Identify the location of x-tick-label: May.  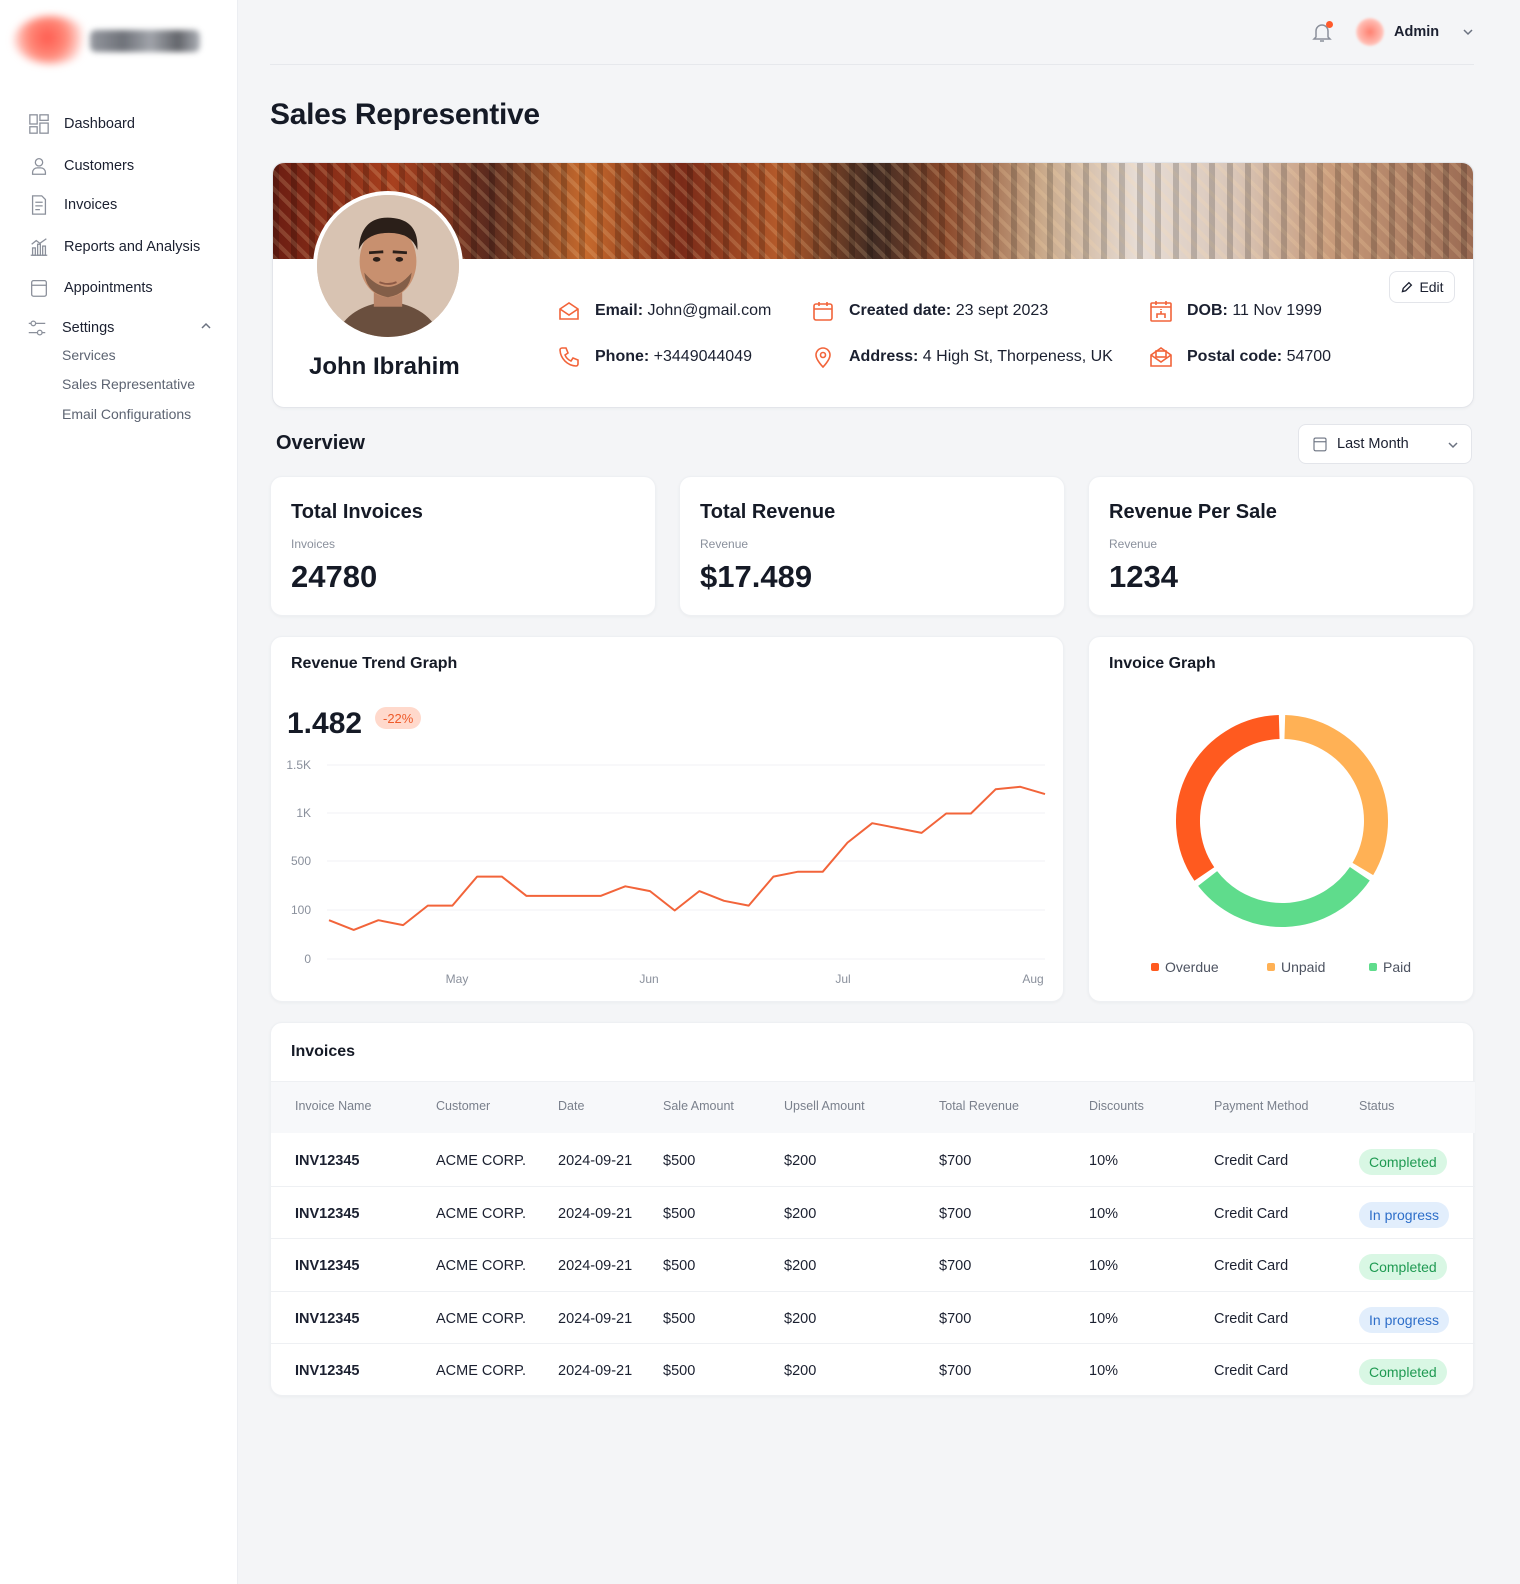
(457, 979).